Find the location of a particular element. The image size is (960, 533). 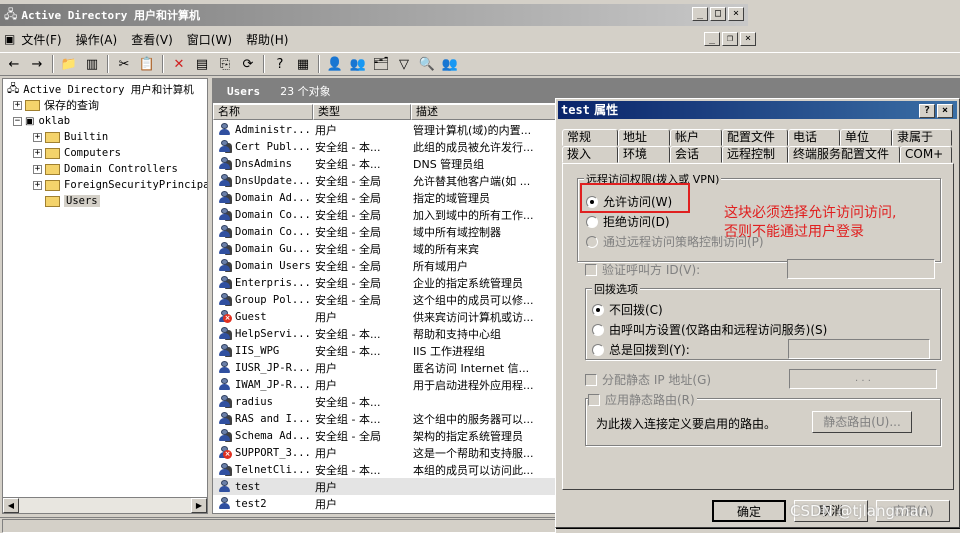

scroll-right-icon: ▶ is located at coordinates (199, 505).